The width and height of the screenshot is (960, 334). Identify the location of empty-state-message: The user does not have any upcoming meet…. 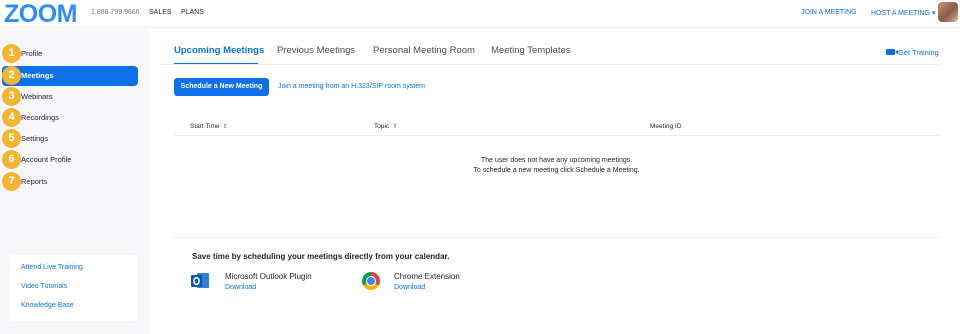
(556, 160).